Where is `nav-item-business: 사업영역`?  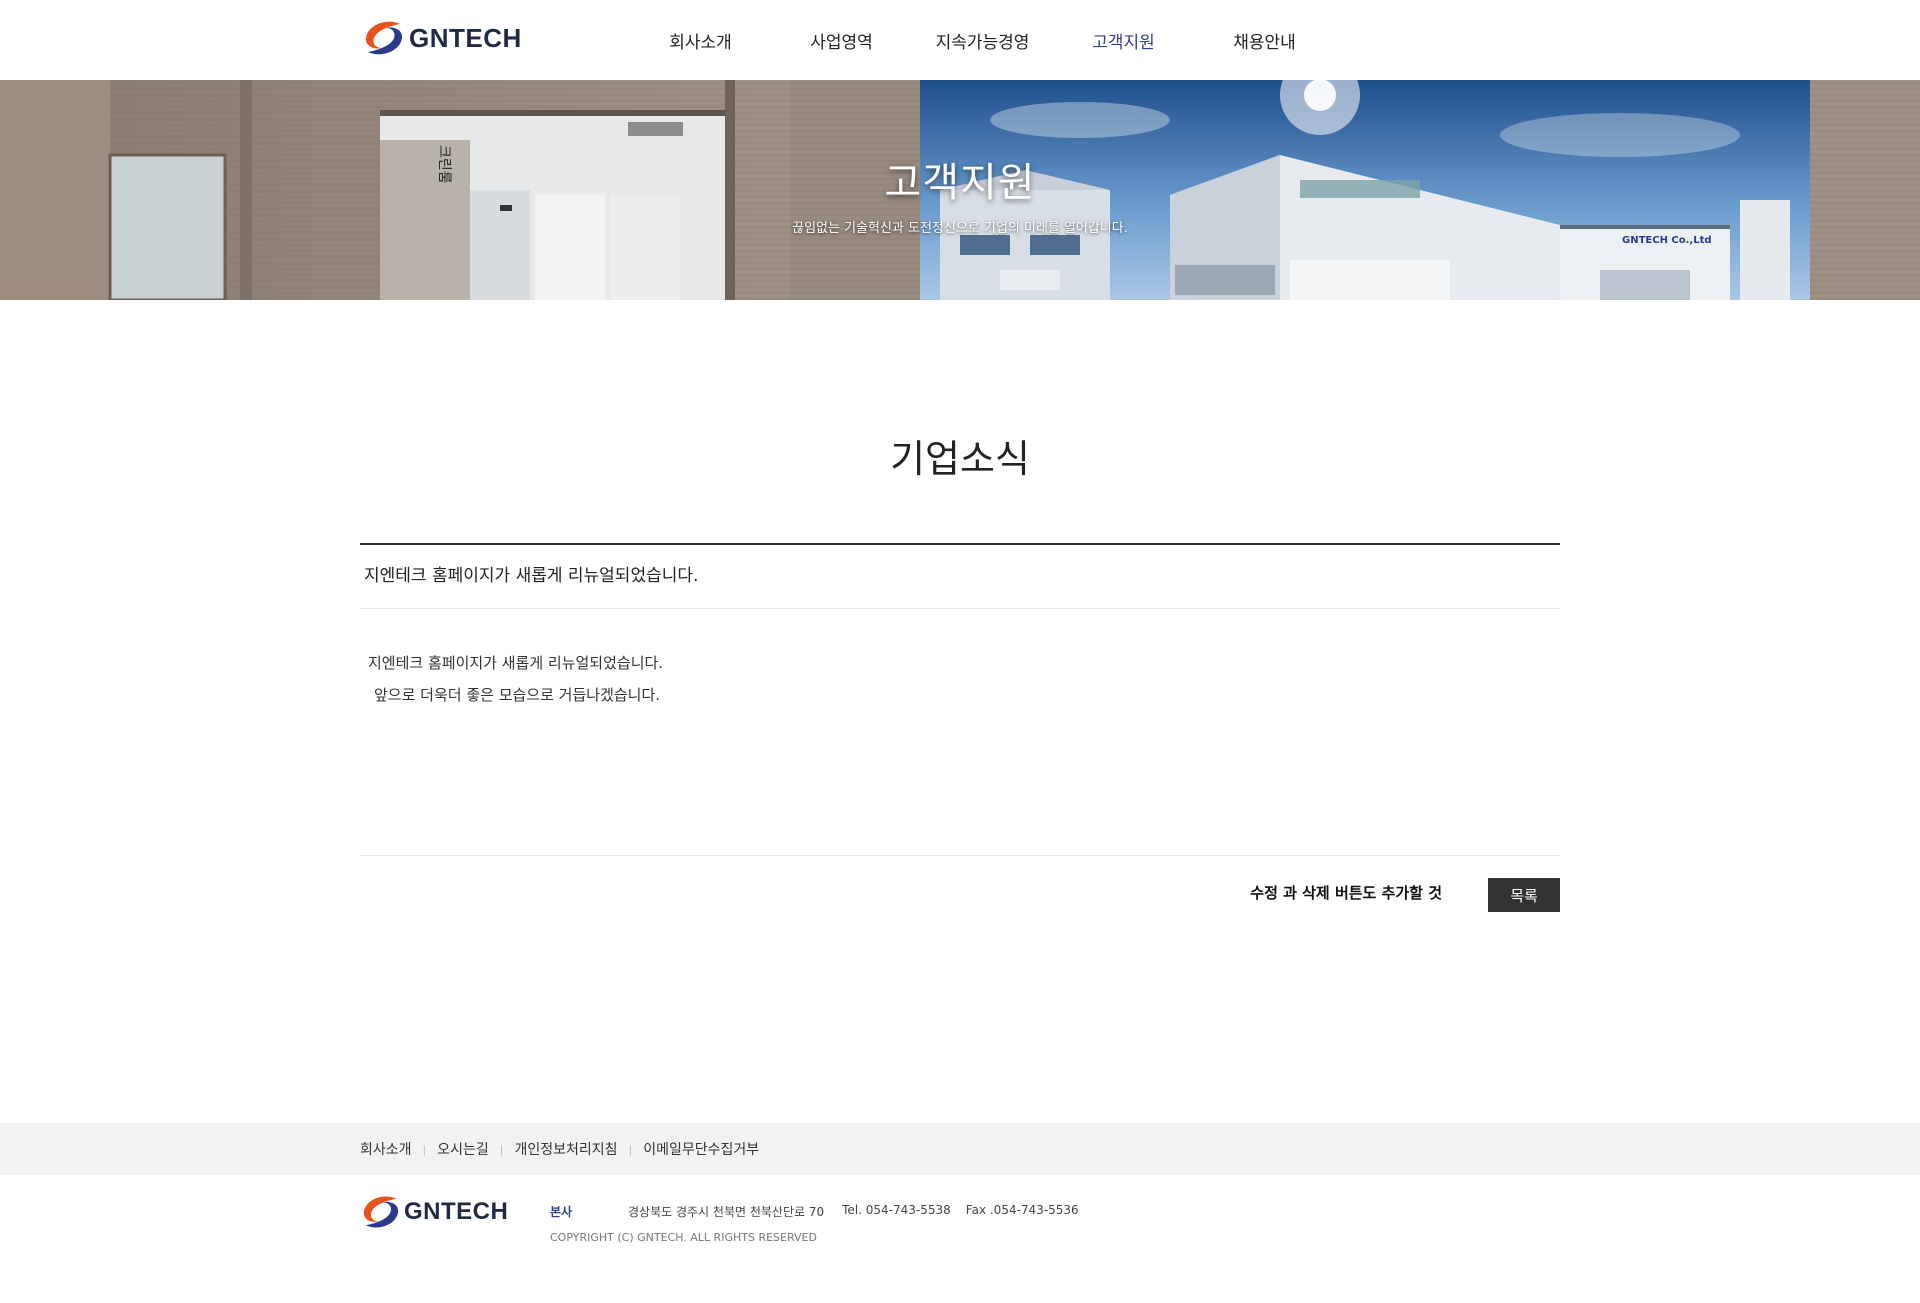 nav-item-business: 사업영역 is located at coordinates (841, 40).